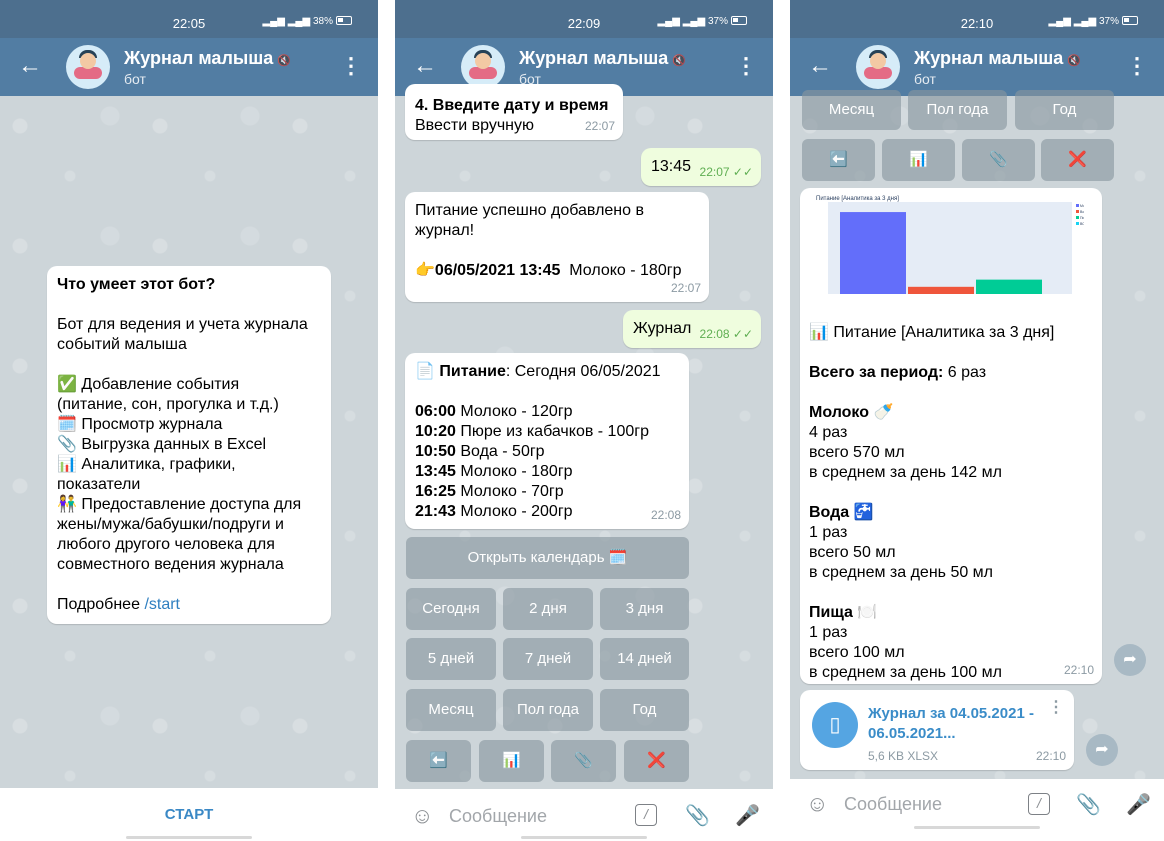 Image resolution: width=1164 pixels, height=841 pixels. I want to click on user-message: Журнал 22:08 ✓✓, so click(692, 329).